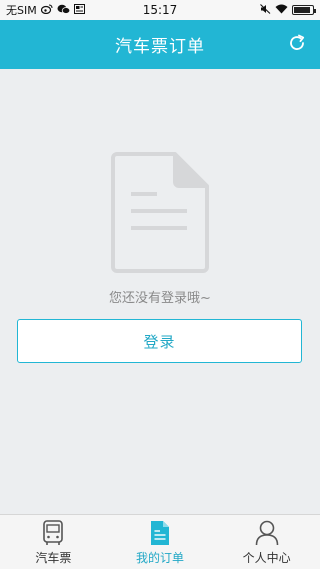 The width and height of the screenshot is (320, 569). What do you see at coordinates (53, 558) in the screenshot?
I see `tab-label: 汽车票` at bounding box center [53, 558].